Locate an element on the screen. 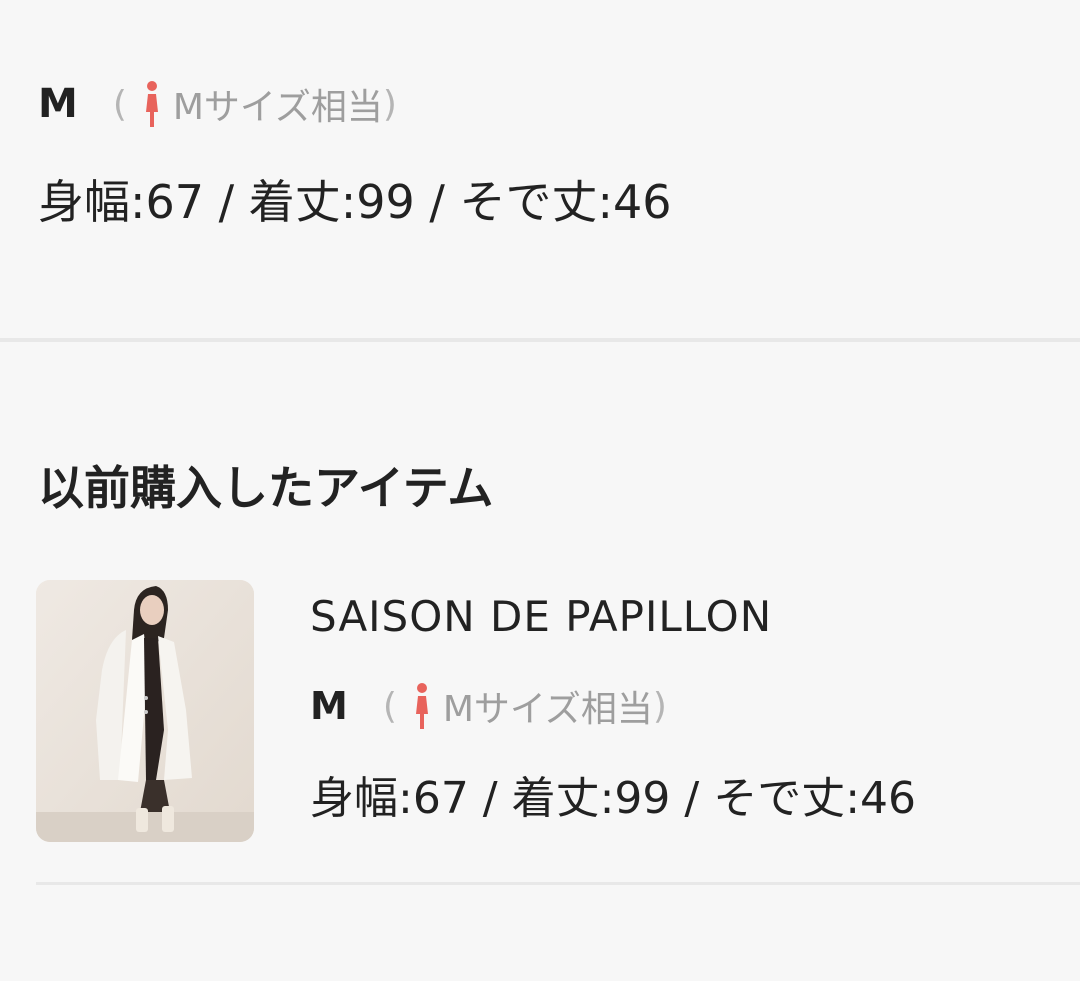 The height and width of the screenshot is (981, 1080). size-equivalent-text: Mサイズ相当 is located at coordinates (277, 107).